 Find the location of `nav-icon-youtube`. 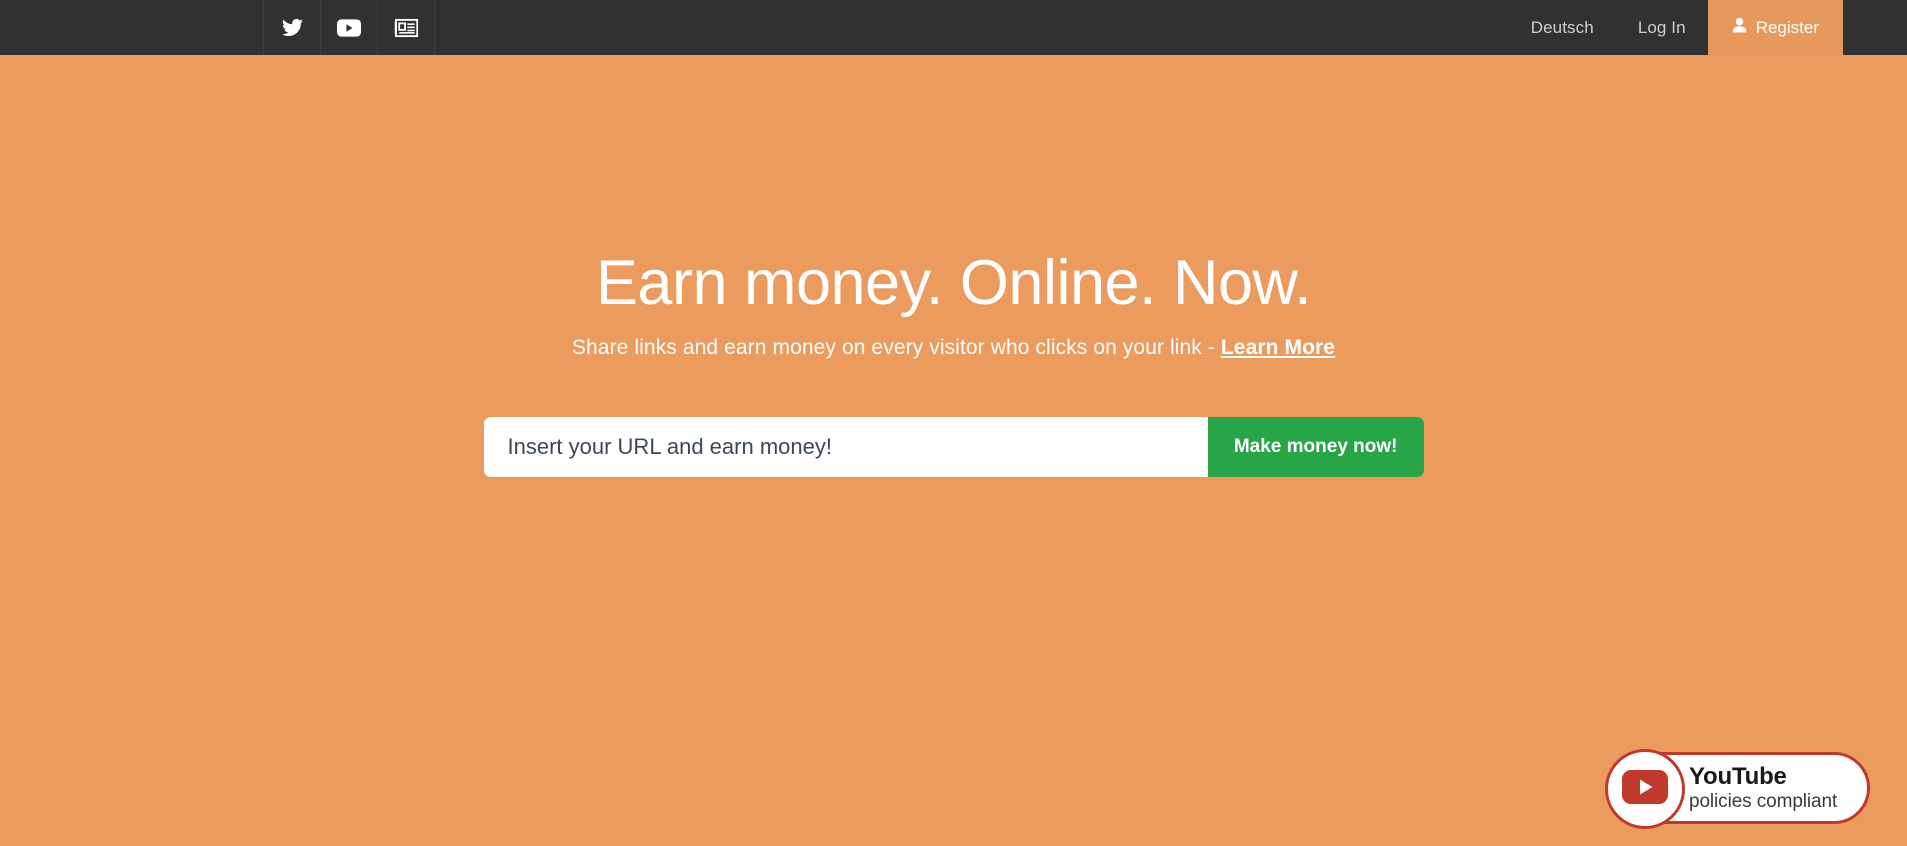

nav-icon-youtube is located at coordinates (349, 27).